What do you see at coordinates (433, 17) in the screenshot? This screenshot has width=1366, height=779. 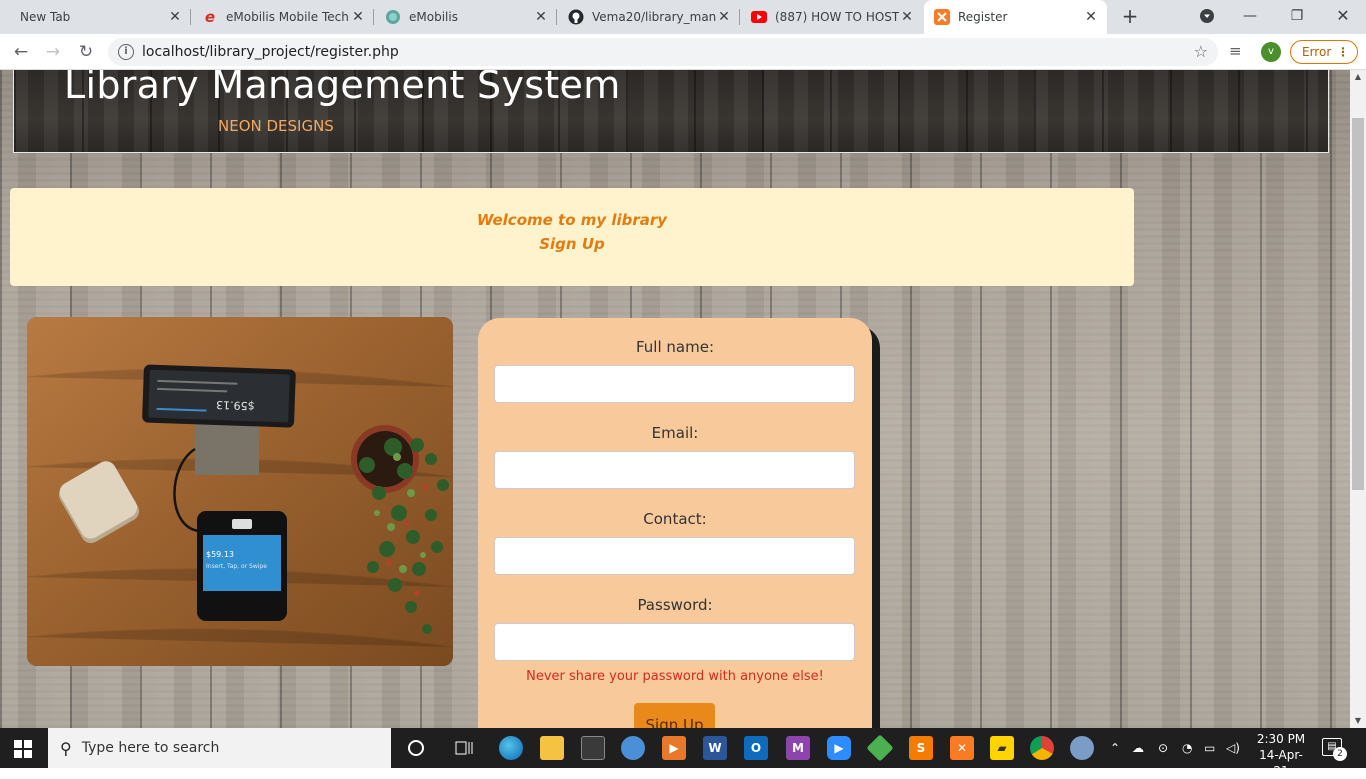 I see `tab-title: eMobilis` at bounding box center [433, 17].